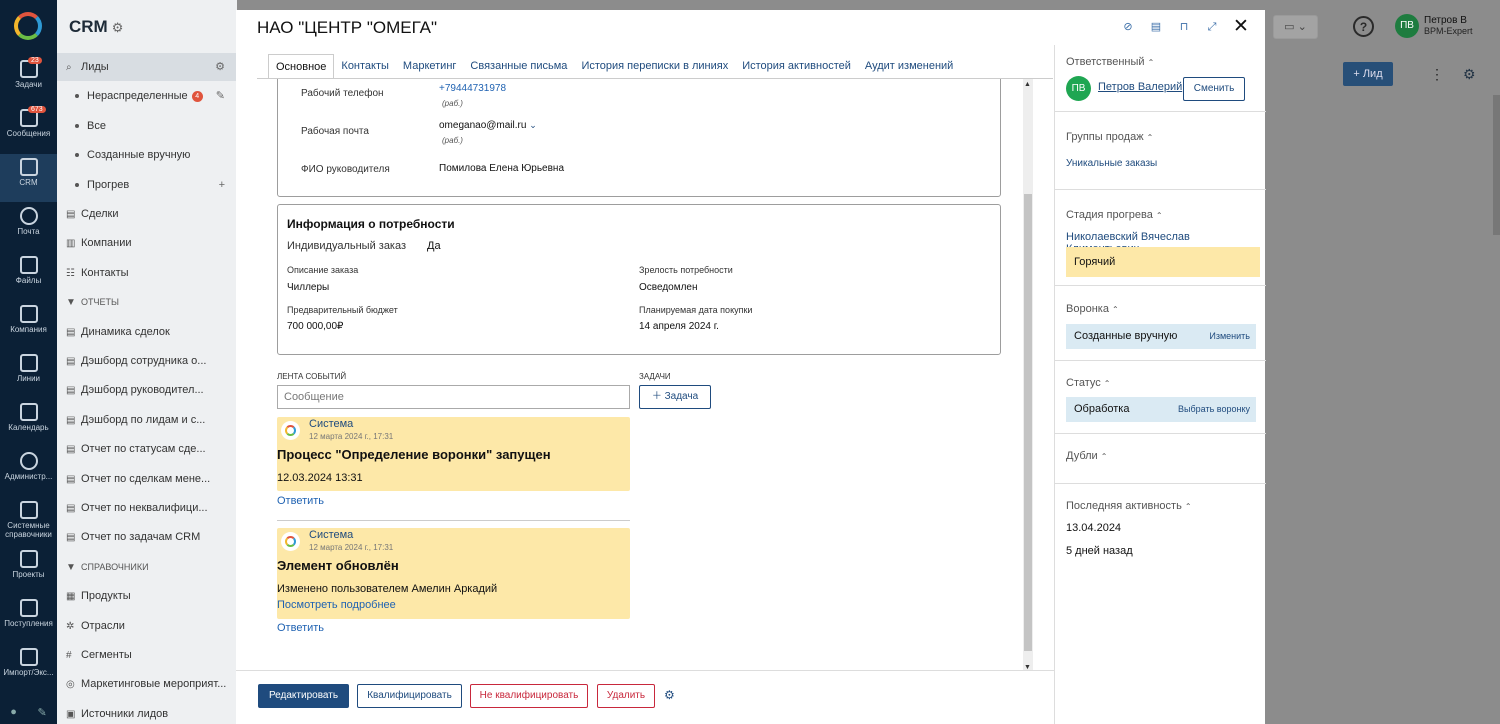 Image resolution: width=1500 pixels, height=724 pixels. I want to click on menu-item: ▤ Сделки, so click(147, 214).